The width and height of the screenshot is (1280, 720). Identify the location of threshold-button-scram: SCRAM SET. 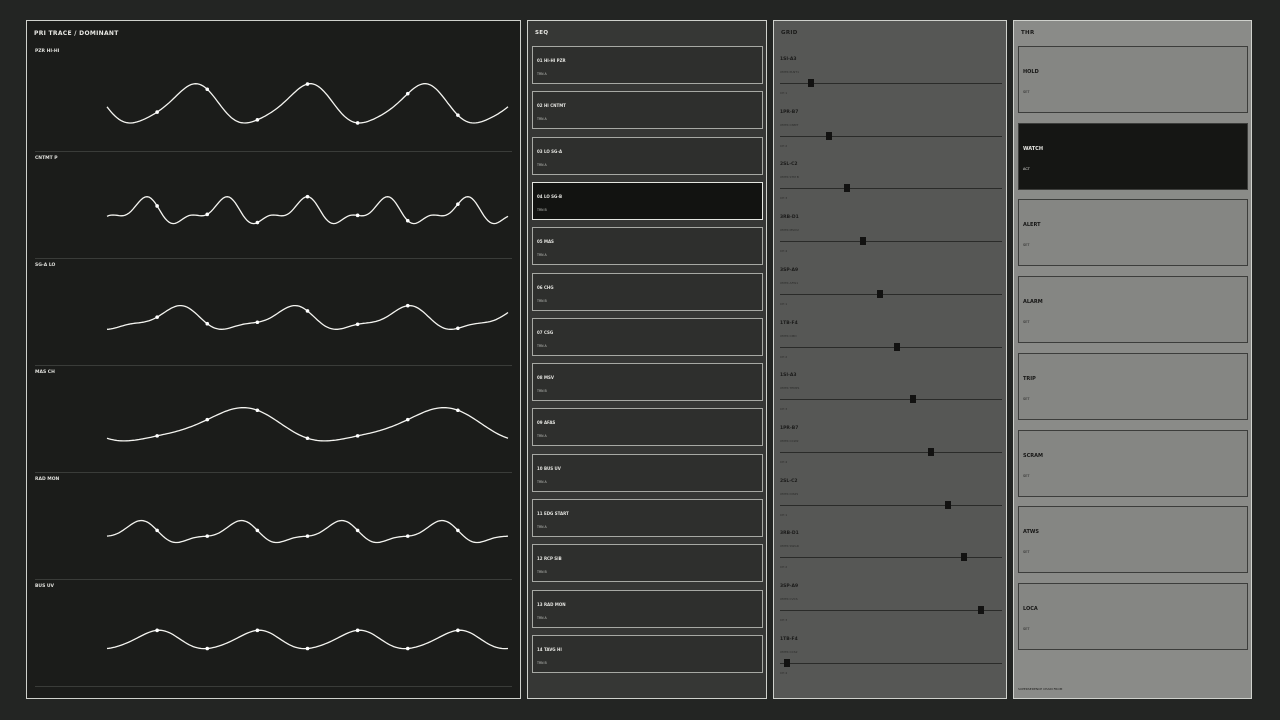
(1133, 463).